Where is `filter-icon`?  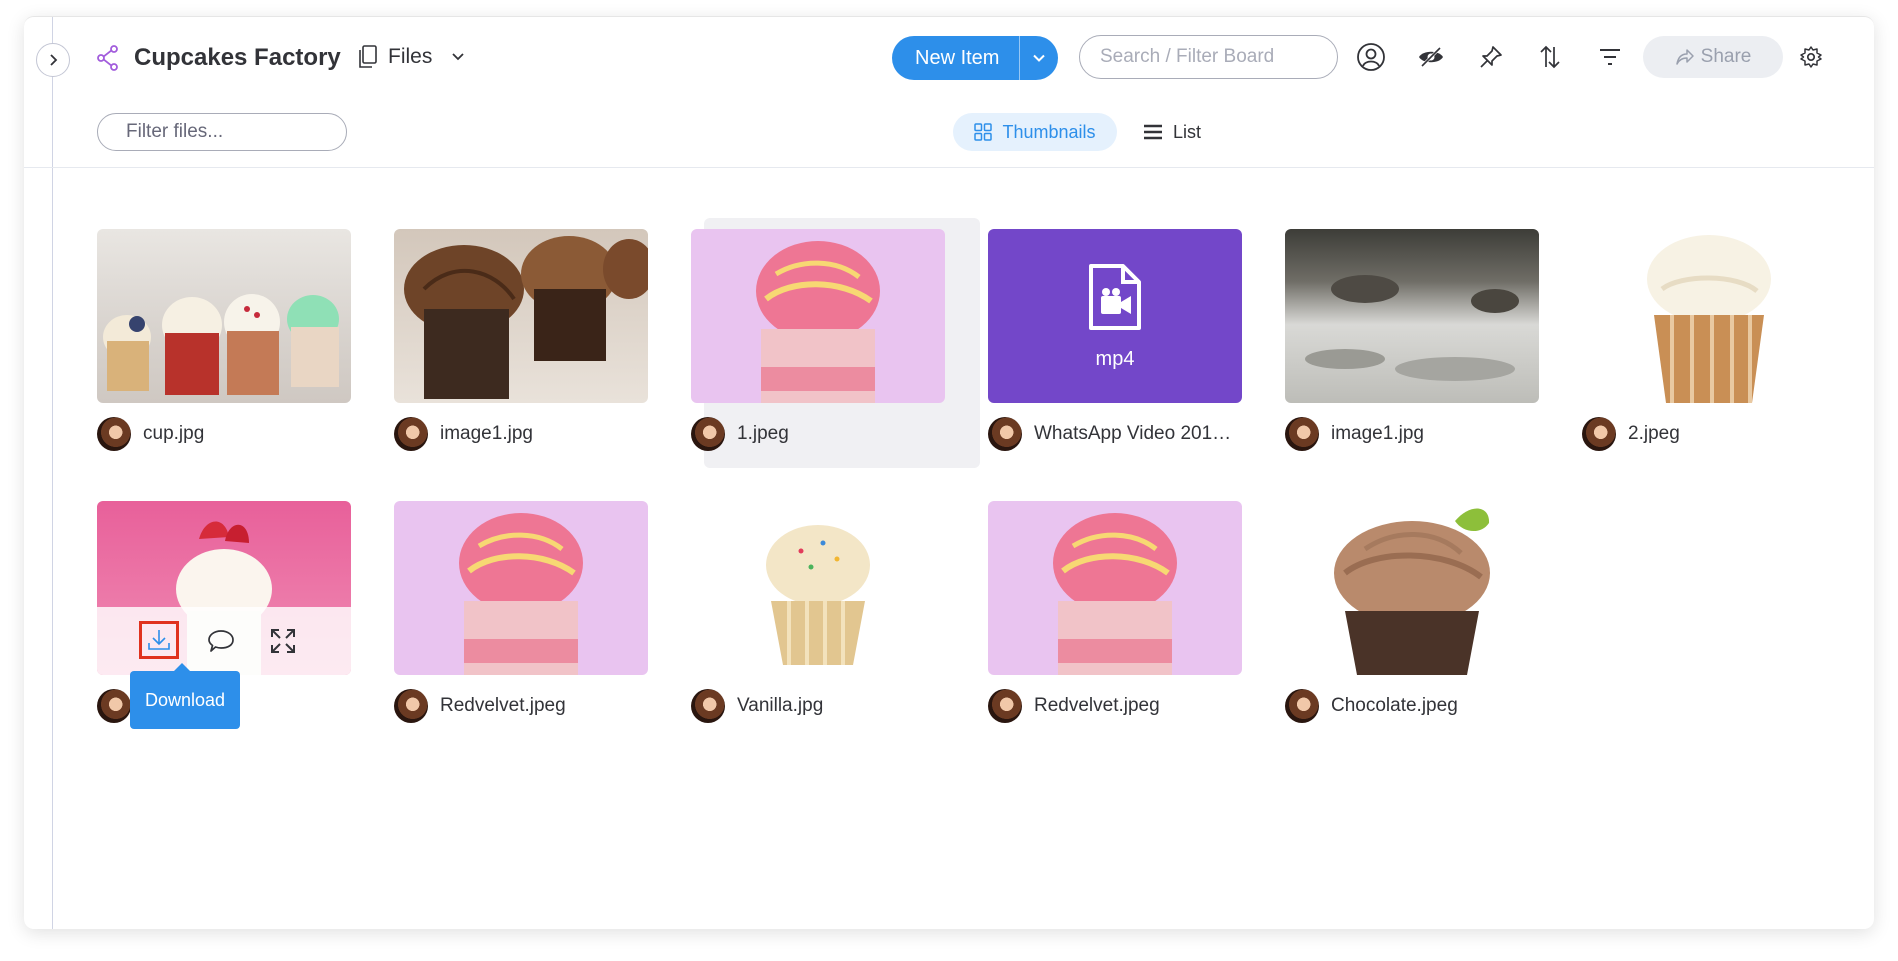
filter-icon is located at coordinates (1610, 57).